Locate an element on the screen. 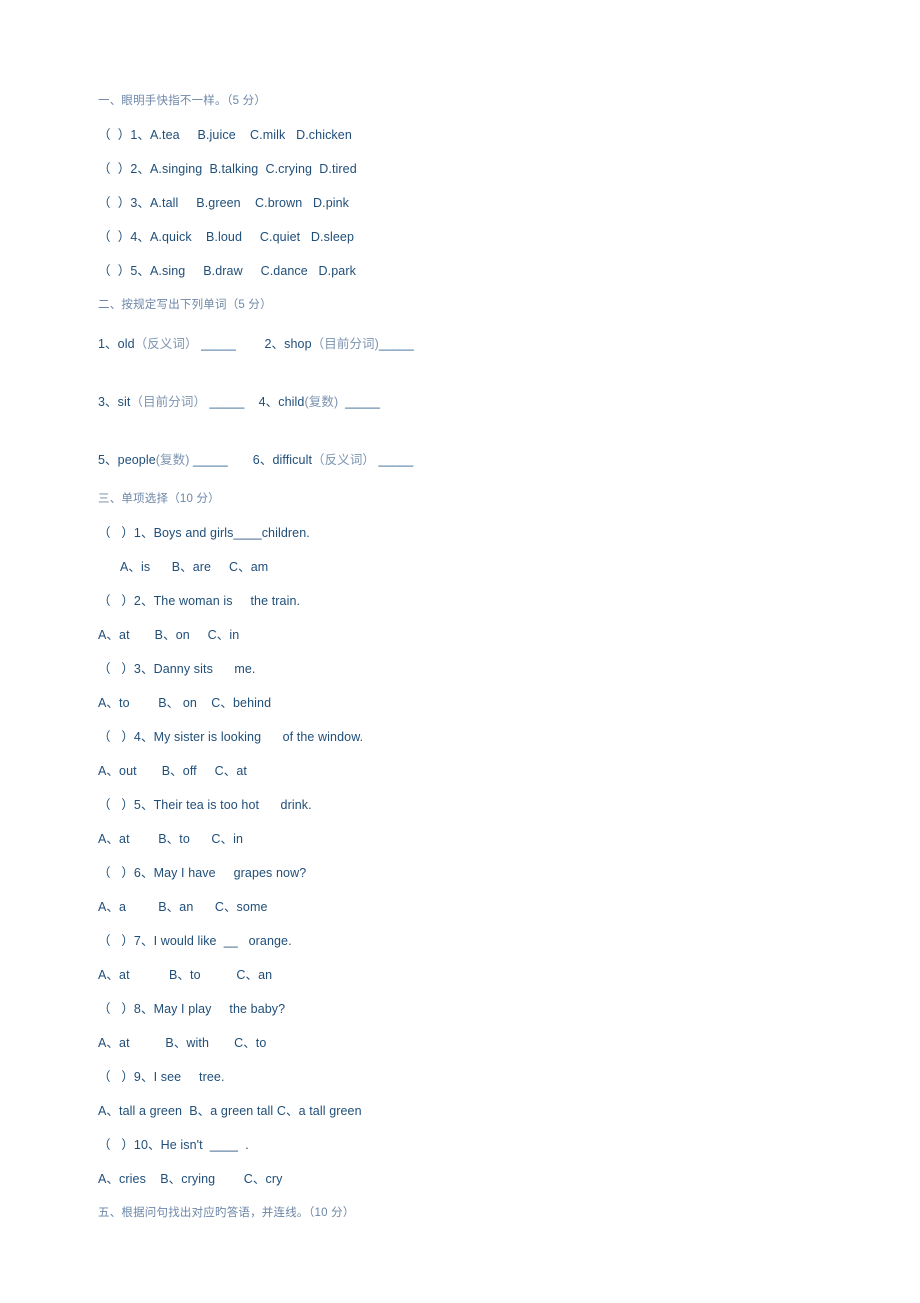 This screenshot has height=1303, width=920. question-stem-5: （ ）5、Their tea is too hot drink. is located at coordinates (205, 805).